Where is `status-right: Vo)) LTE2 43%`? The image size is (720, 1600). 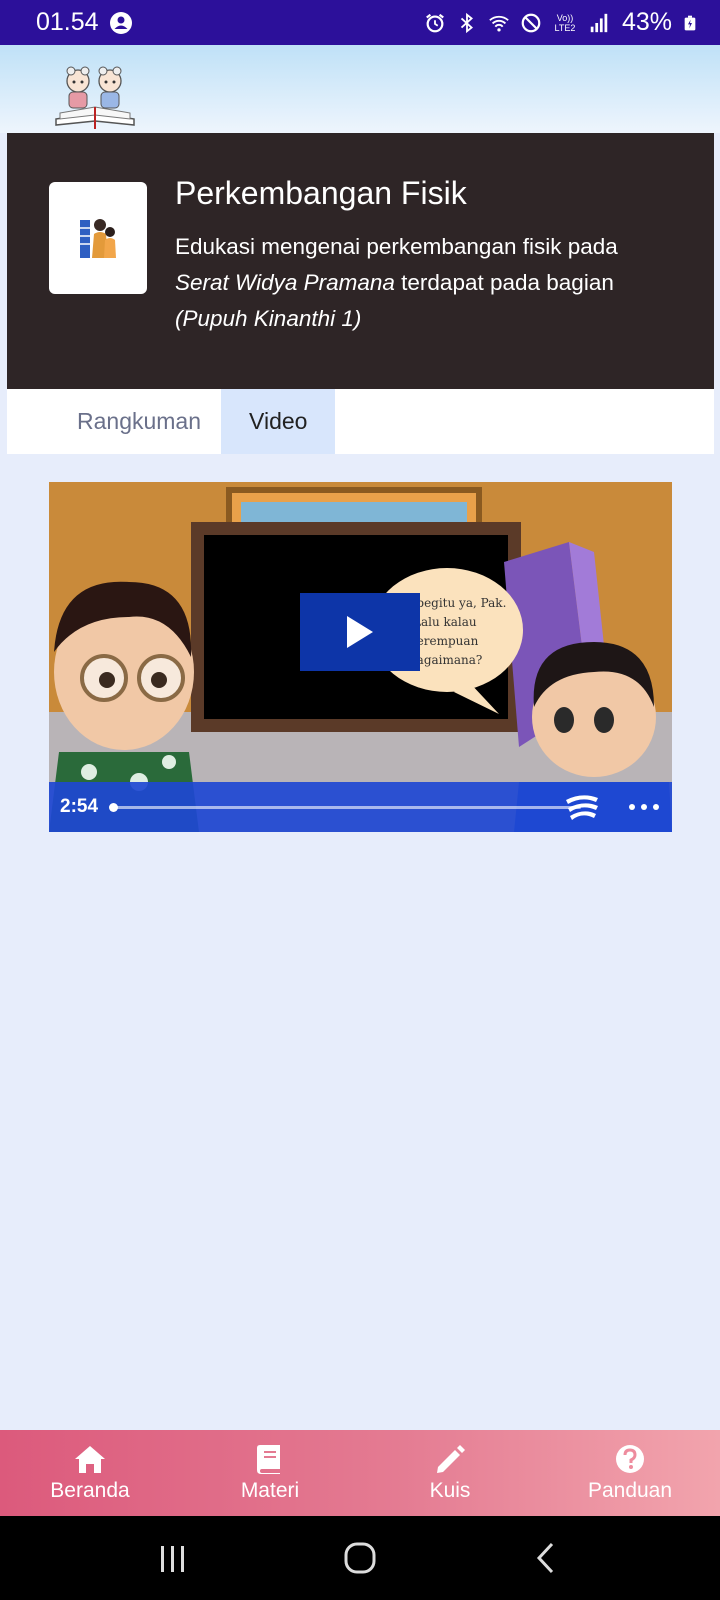
status-right: Vo)) LTE2 43% is located at coordinates (561, 22).